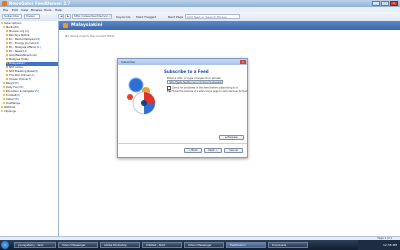 The image size is (400, 250). Describe the element at coordinates (243, 62) in the screenshot. I see `dialog-close-button: ×` at that location.